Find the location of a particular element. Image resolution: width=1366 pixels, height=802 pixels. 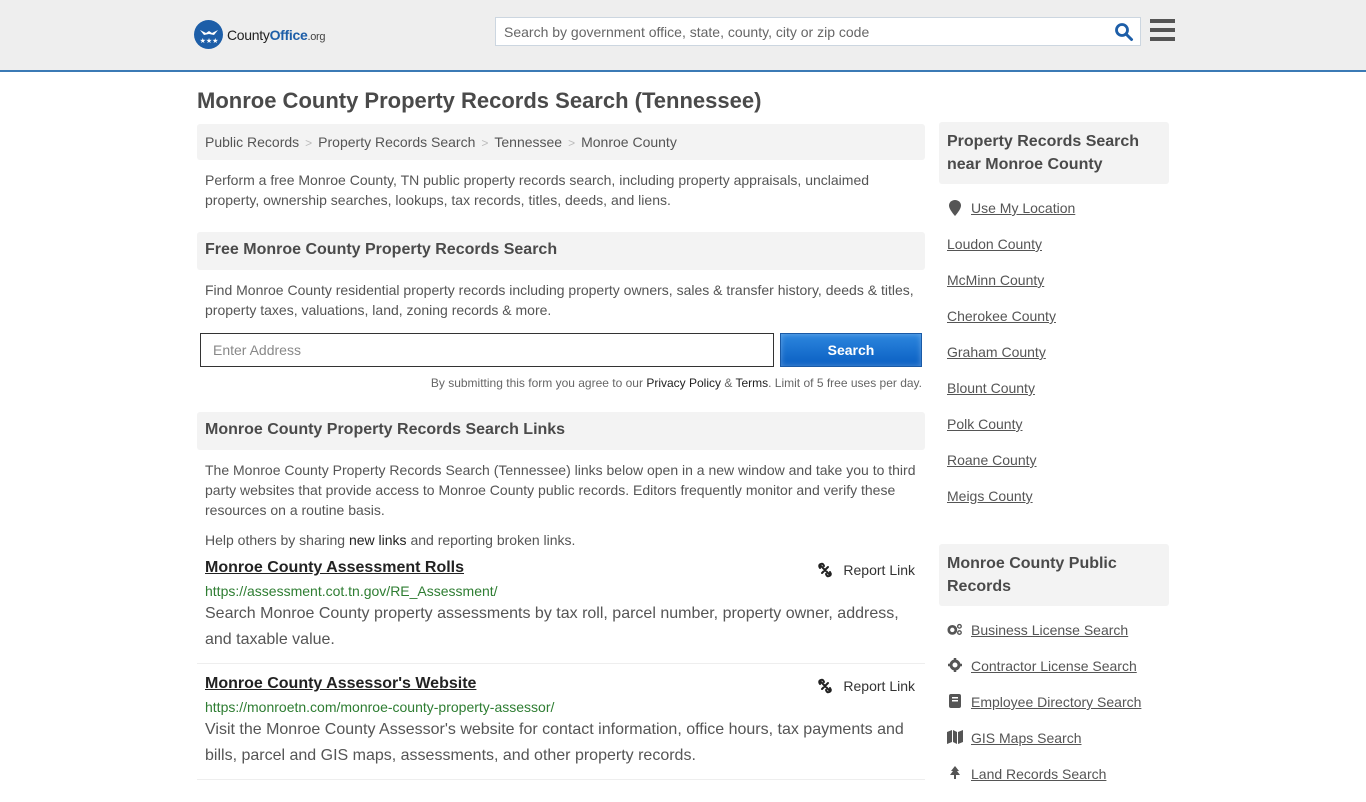

nearby-county-item: Polk County is located at coordinates (1054, 434).